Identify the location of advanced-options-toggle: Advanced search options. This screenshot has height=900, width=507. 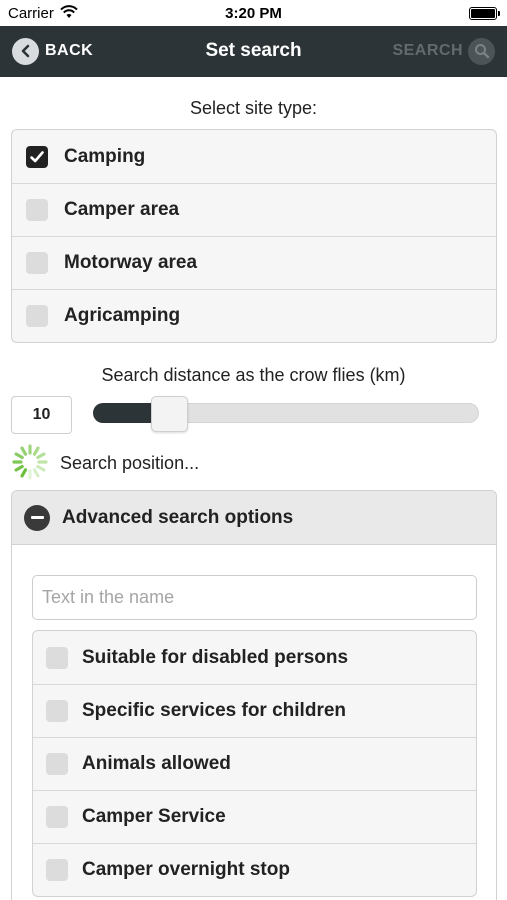
(254, 518).